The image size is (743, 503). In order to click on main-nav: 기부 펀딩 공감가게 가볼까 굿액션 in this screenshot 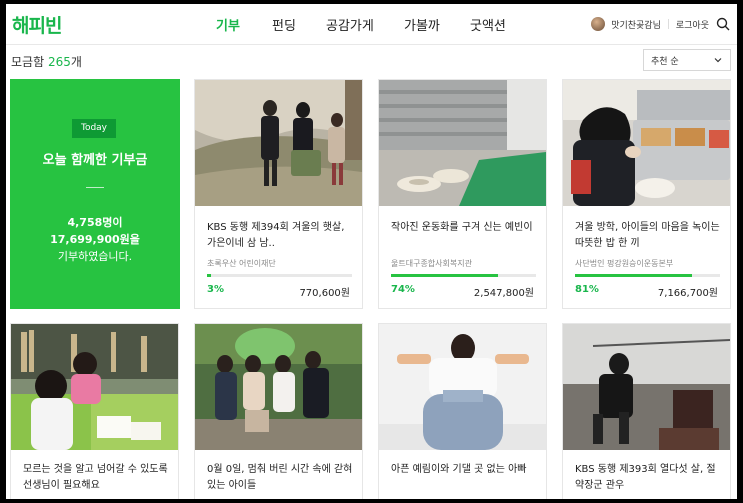, I will do `click(361, 24)`.